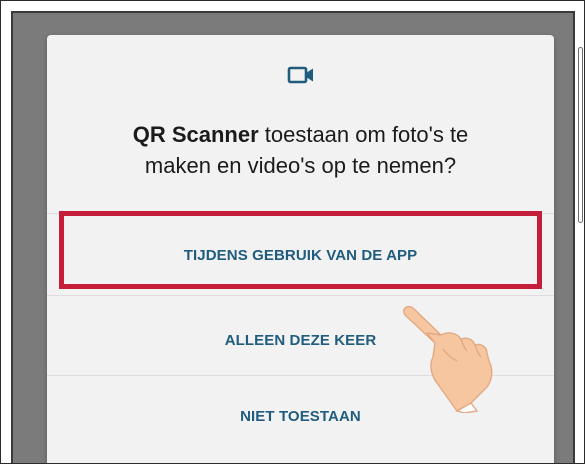  Describe the element at coordinates (448, 359) in the screenshot. I see `pointing-hand-icon` at that location.